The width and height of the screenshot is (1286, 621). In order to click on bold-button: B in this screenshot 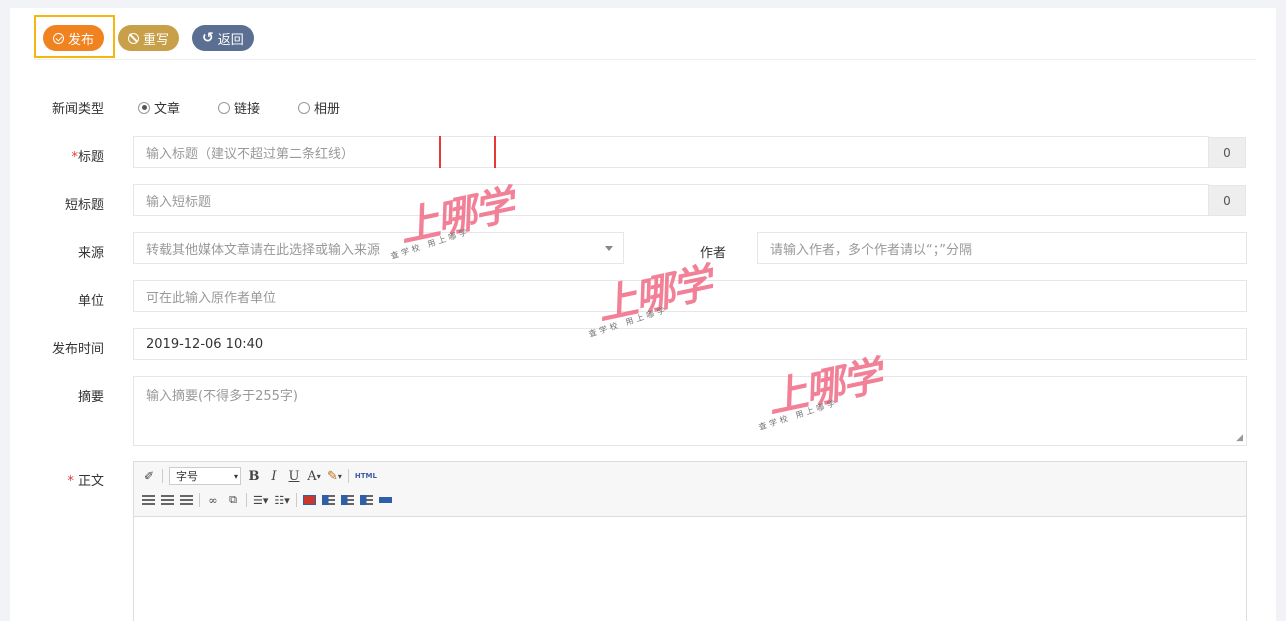, I will do `click(254, 476)`.